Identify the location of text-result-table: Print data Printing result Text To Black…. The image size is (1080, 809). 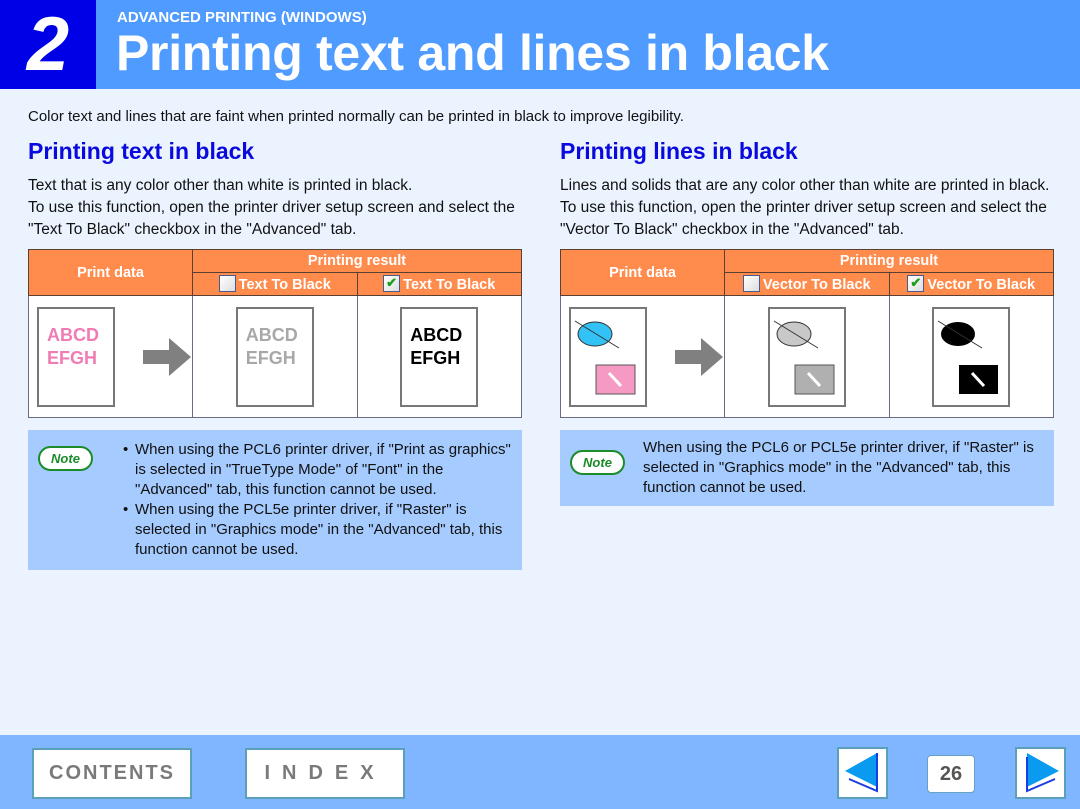
(275, 333).